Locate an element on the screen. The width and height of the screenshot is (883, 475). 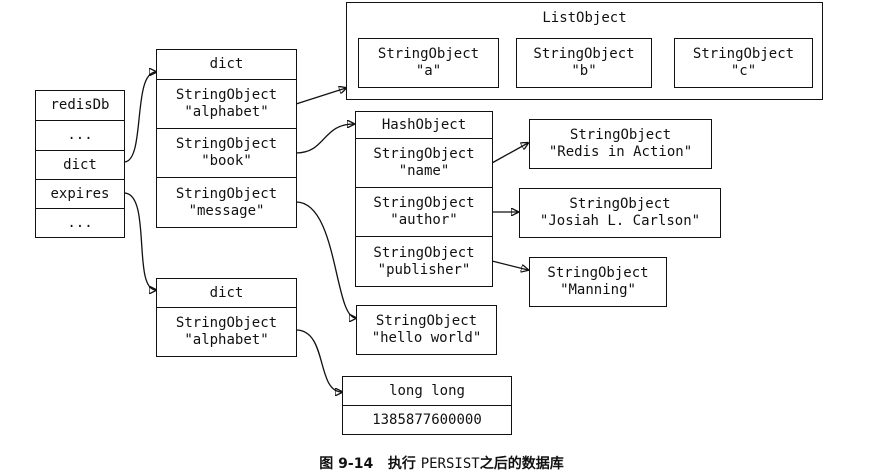
hash-value-manning: StringObject "Manning" is located at coordinates (598, 282).